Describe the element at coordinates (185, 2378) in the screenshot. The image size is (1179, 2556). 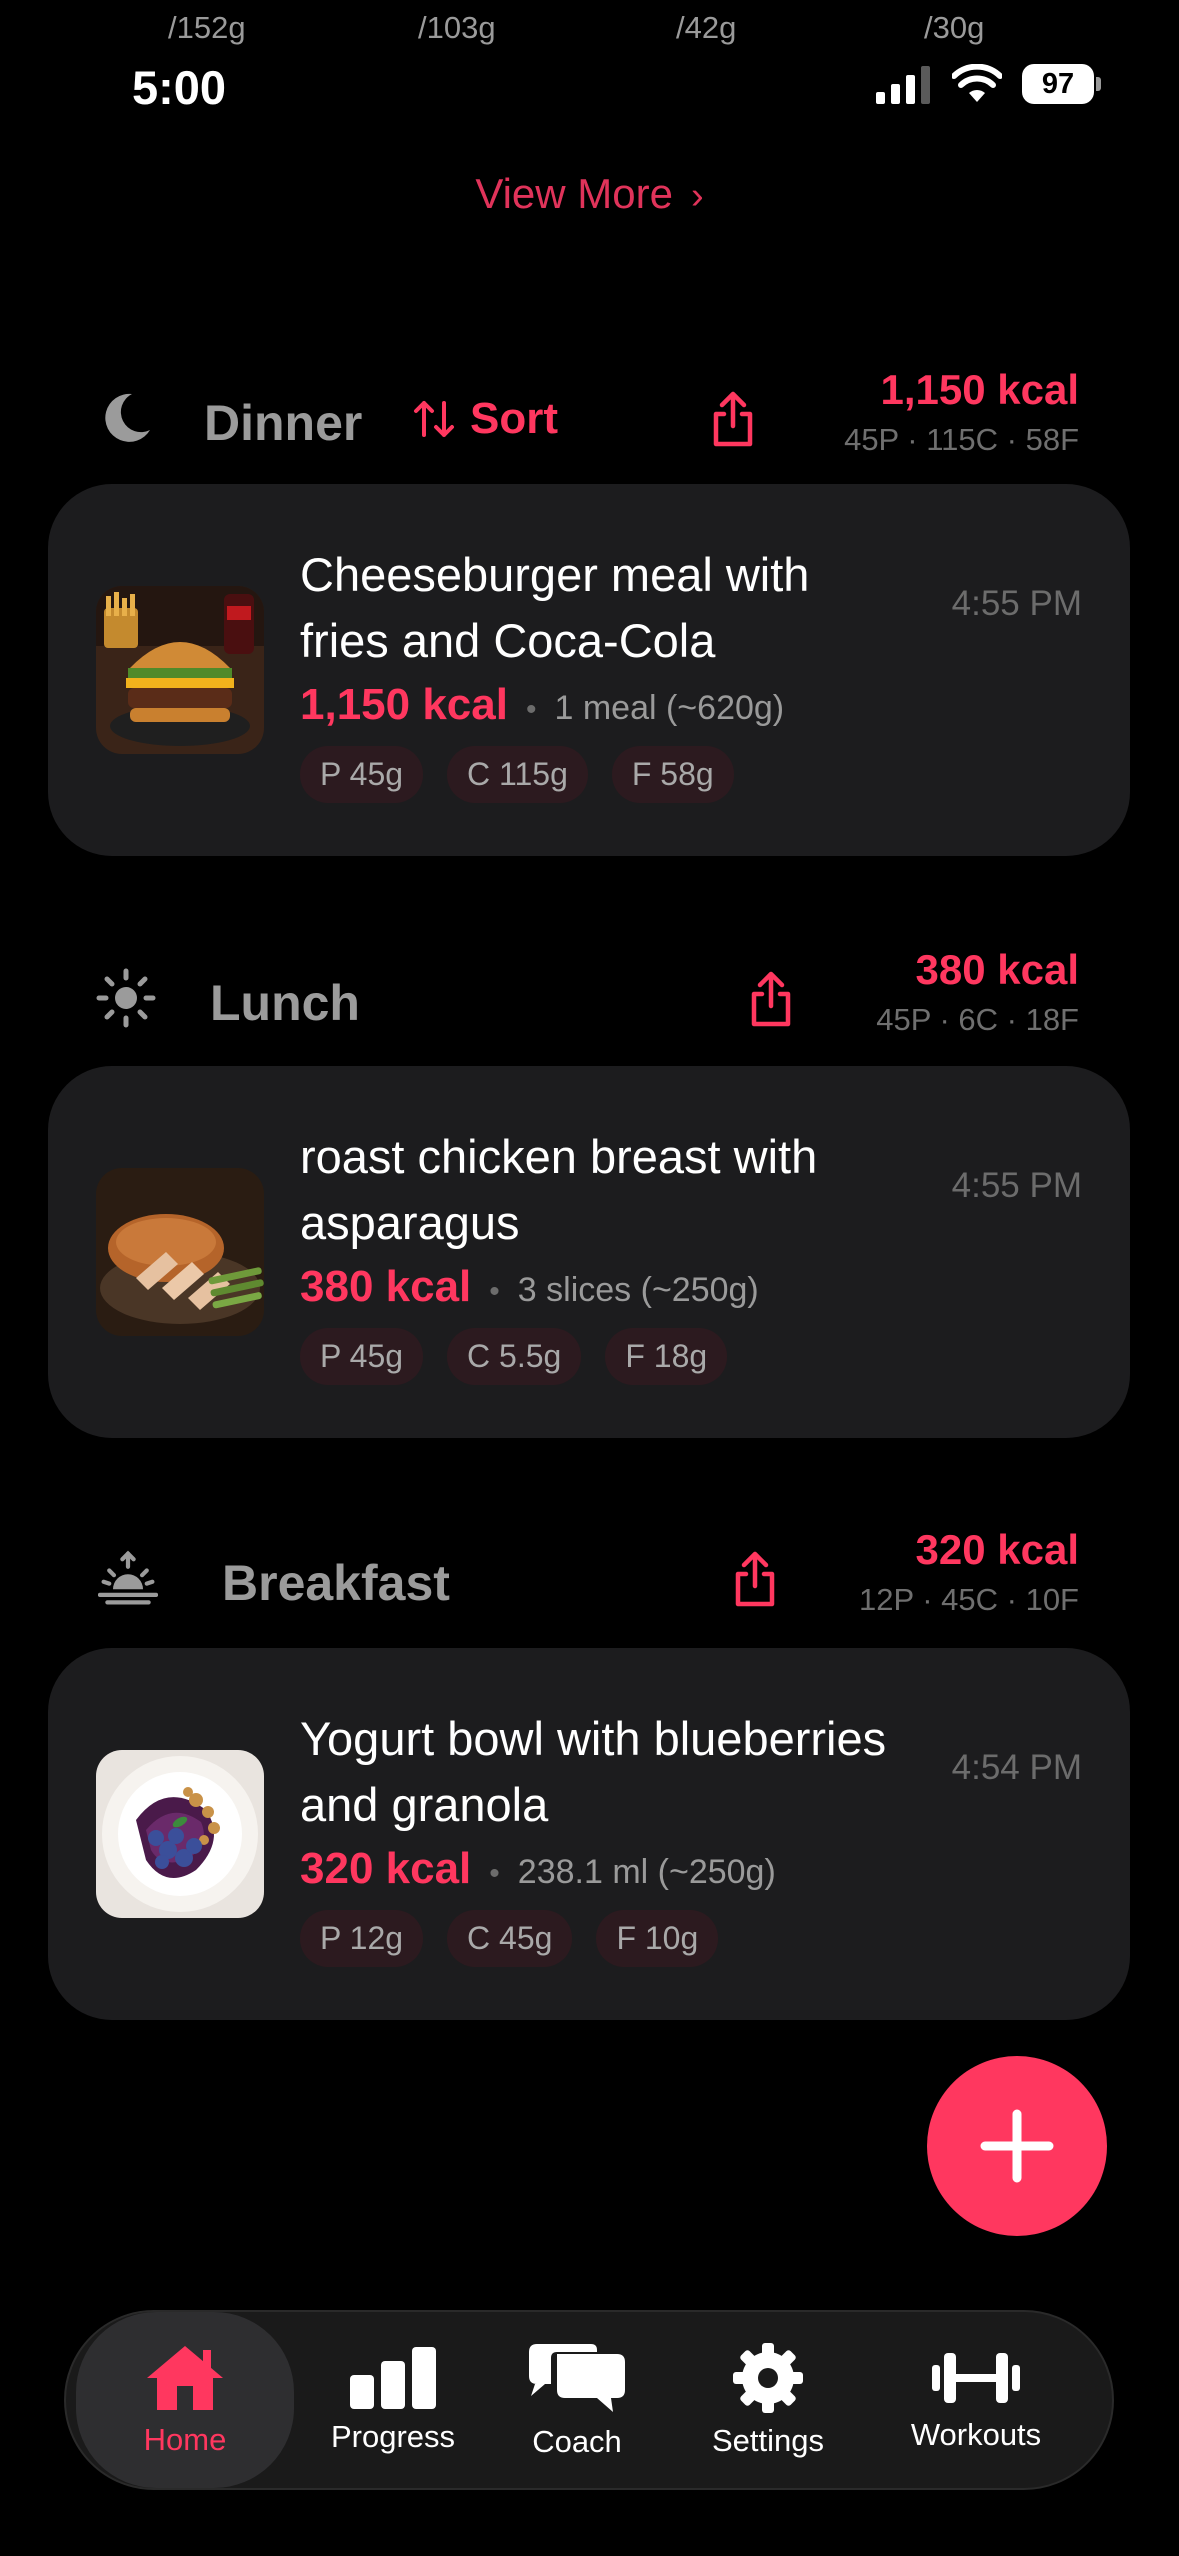
I see `home-icon` at that location.